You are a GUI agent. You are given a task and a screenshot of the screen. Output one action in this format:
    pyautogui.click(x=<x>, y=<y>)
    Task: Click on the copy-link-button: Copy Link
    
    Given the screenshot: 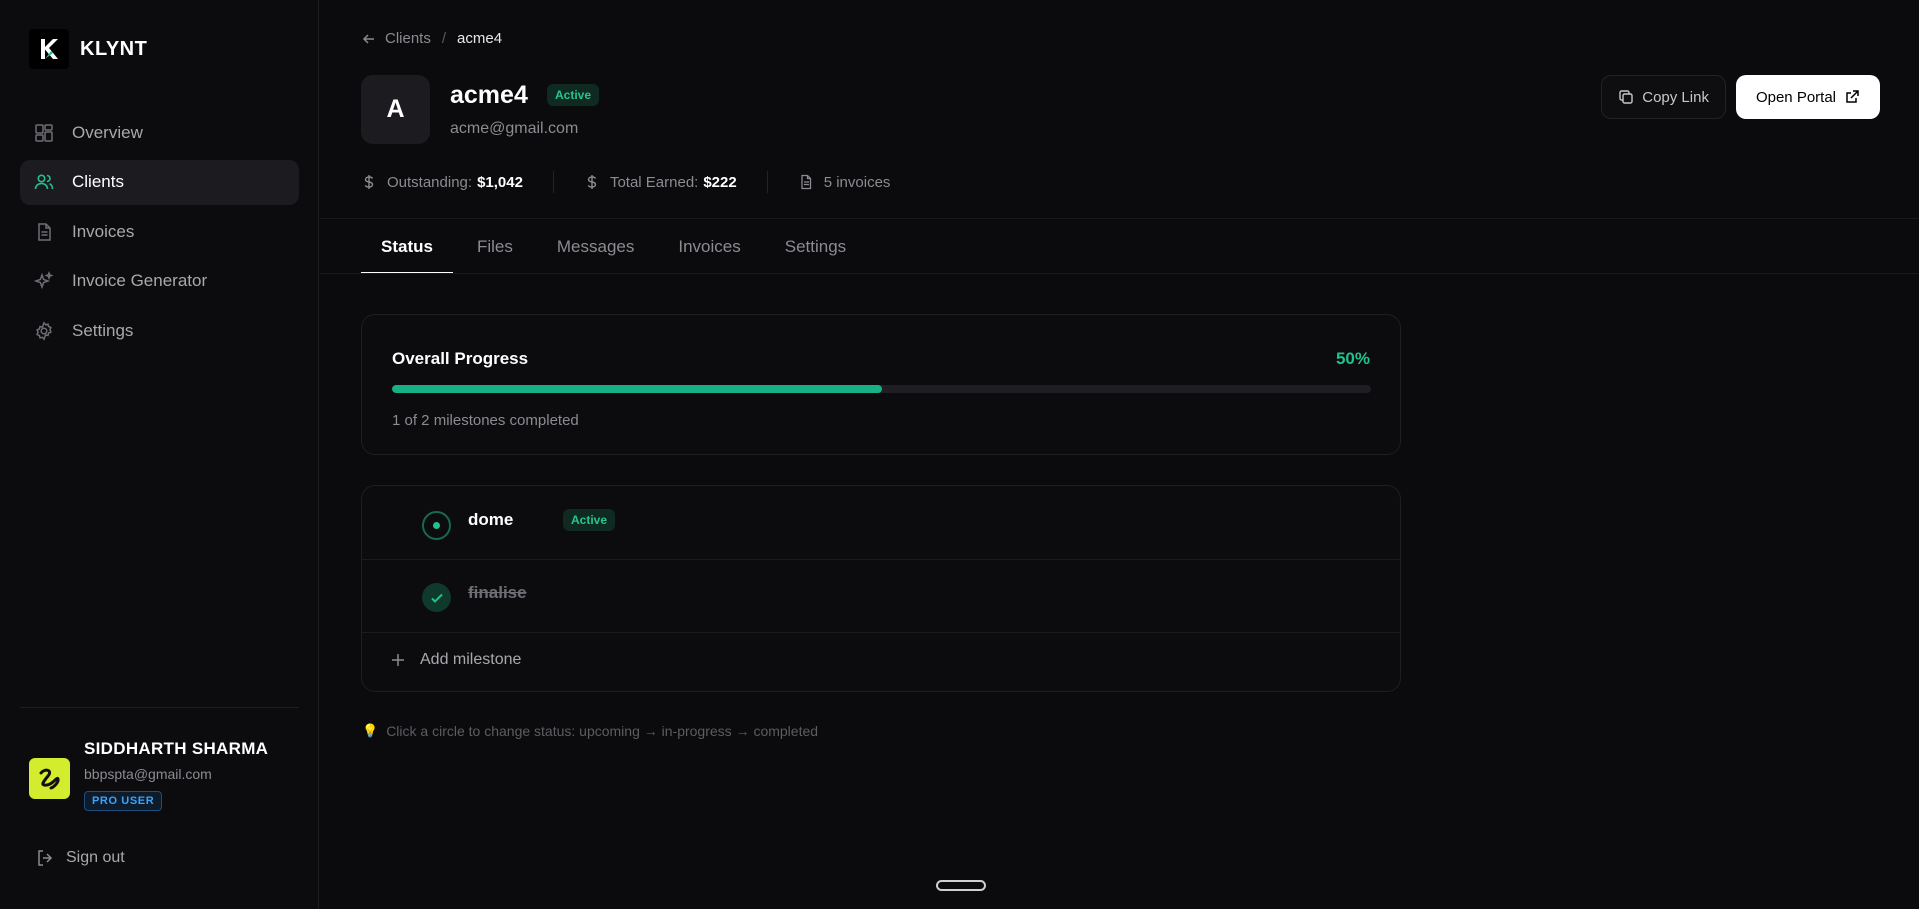 What is the action you would take?
    pyautogui.click(x=1663, y=97)
    